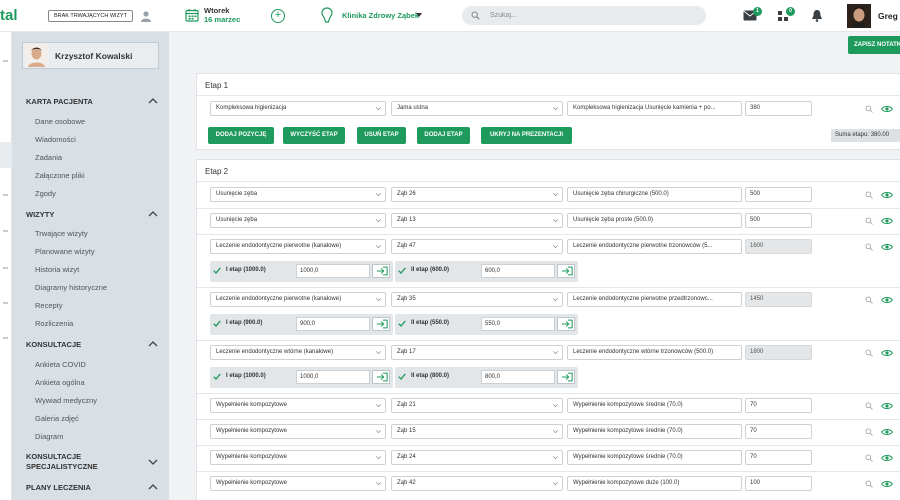  Describe the element at coordinates (314, 135) in the screenshot. I see `clear-stage-button: WYCZYŚĆ ETAP` at that location.